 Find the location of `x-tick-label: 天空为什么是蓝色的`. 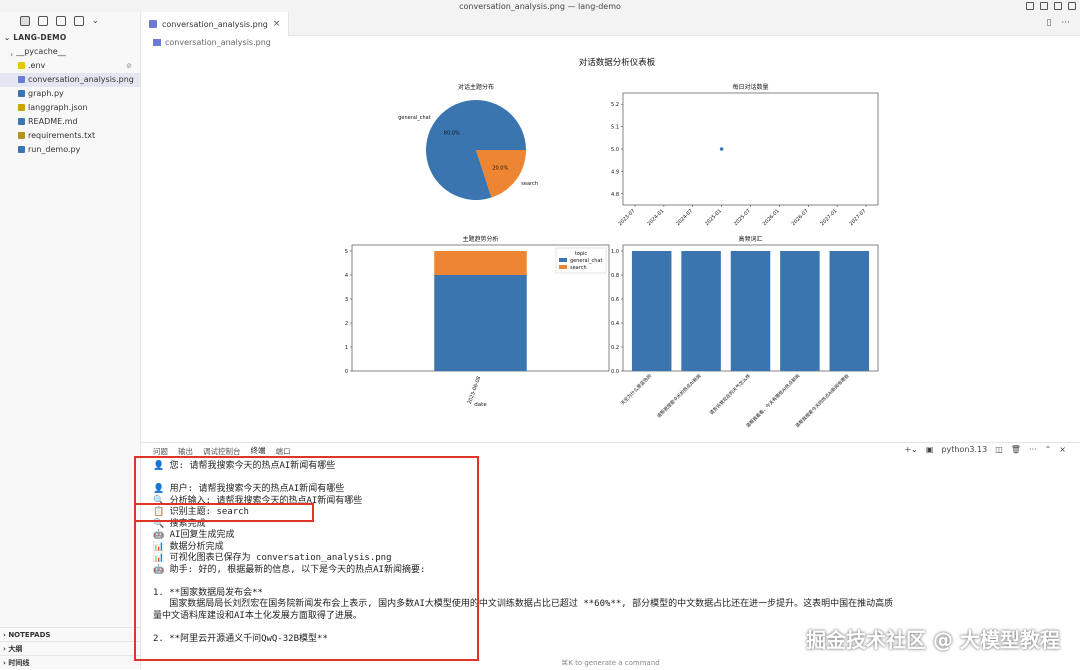

x-tick-label: 天空为什么是蓝色的 is located at coordinates (636, 389).